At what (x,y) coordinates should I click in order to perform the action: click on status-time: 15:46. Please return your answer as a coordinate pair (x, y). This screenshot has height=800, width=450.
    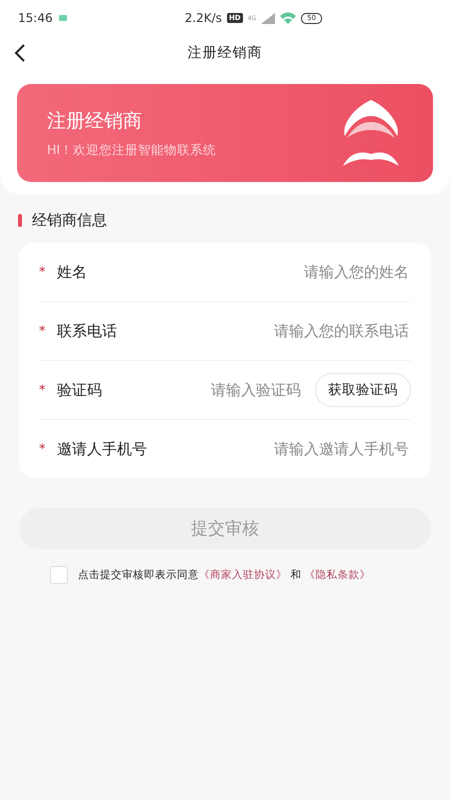
    Looking at the image, I should click on (35, 18).